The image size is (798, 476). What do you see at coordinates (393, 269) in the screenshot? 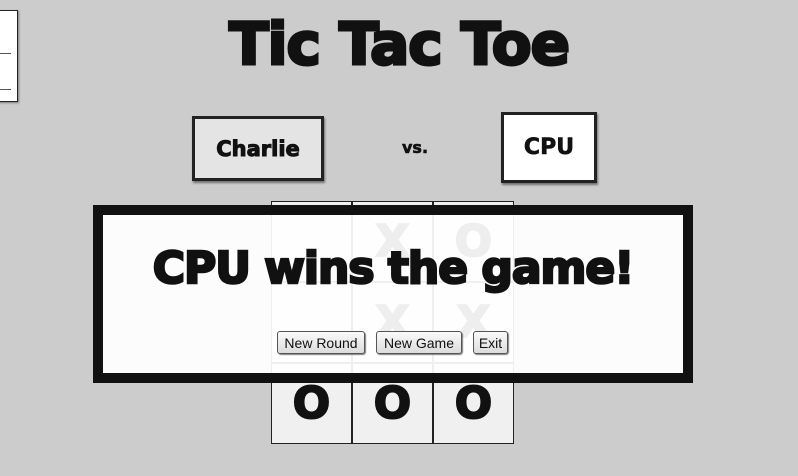
I see `result-message: CPU wins the game!` at bounding box center [393, 269].